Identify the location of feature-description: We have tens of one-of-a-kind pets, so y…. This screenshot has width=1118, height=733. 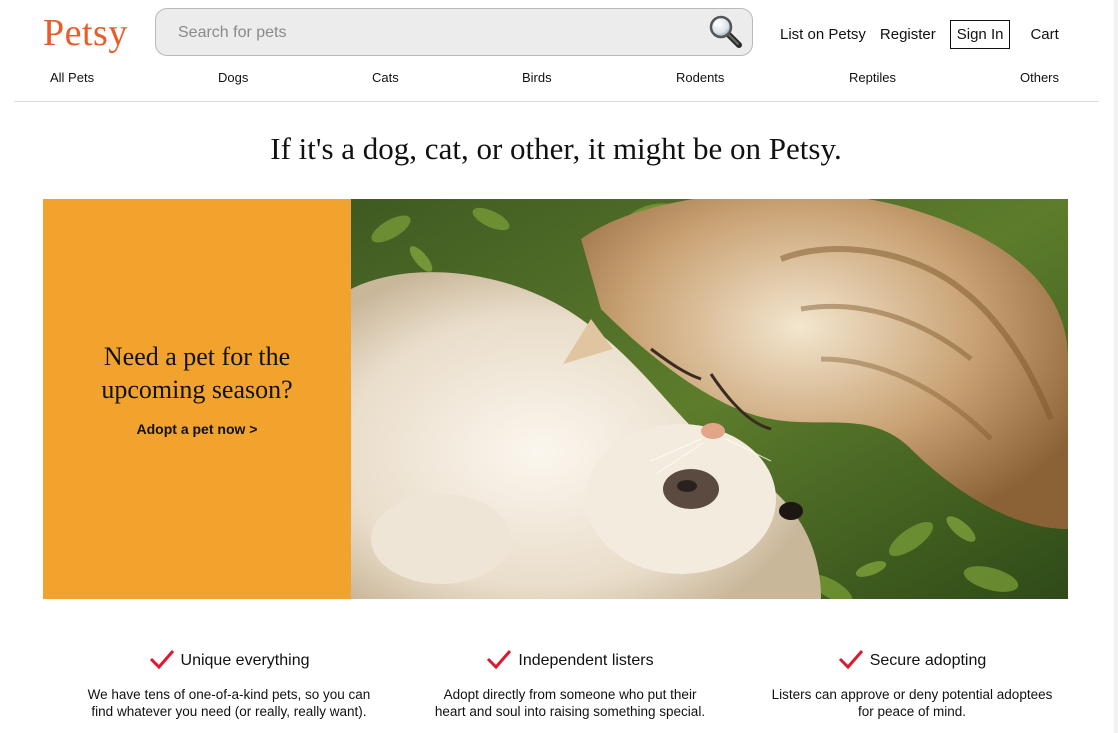
(229, 703).